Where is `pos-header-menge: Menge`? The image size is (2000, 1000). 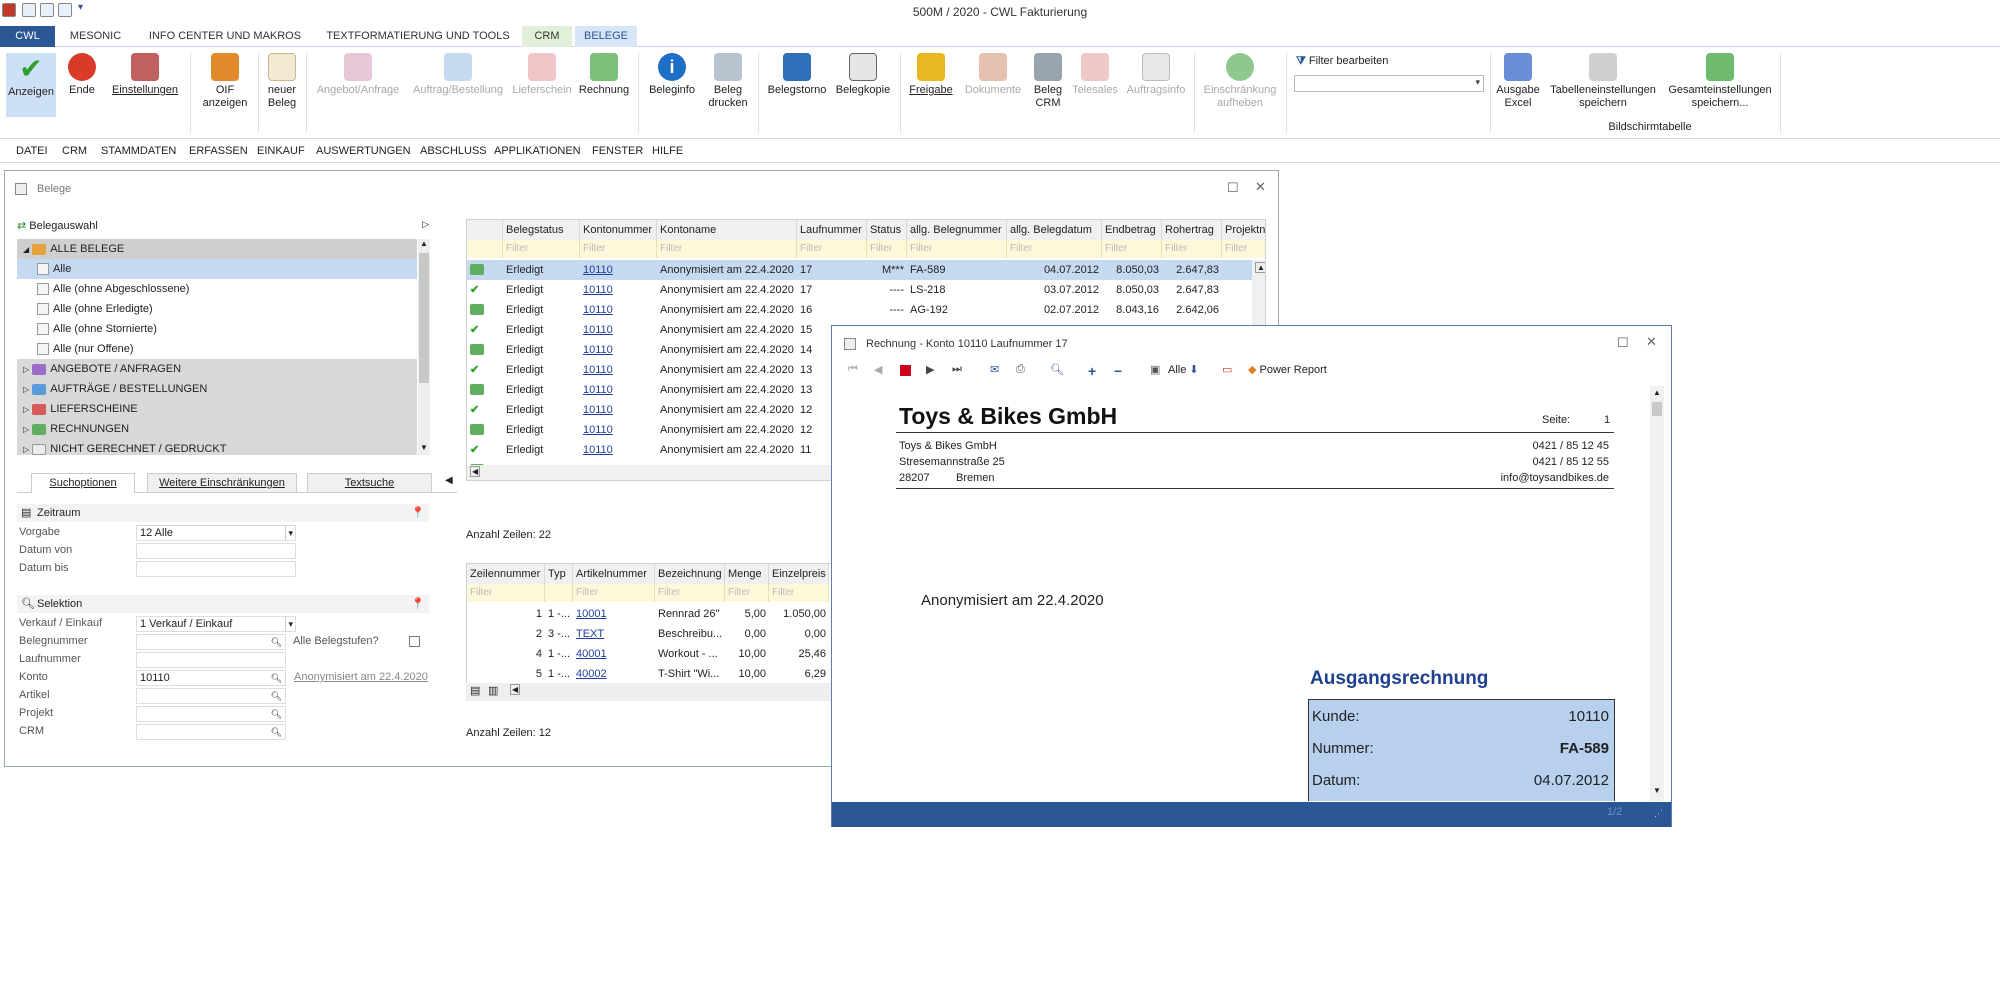 pos-header-menge: Menge is located at coordinates (747, 574).